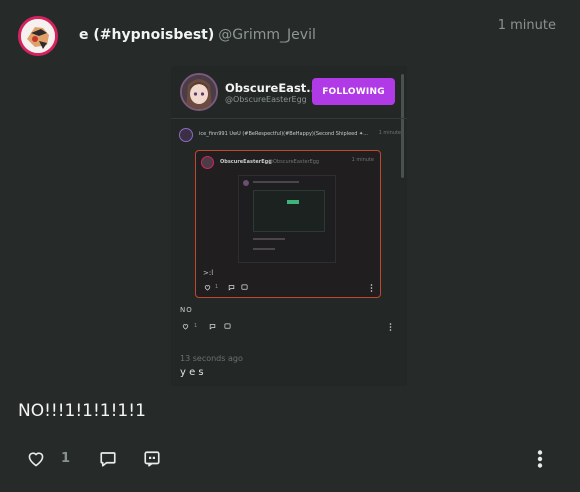 The image size is (580, 492). What do you see at coordinates (353, 91) in the screenshot?
I see `following-button: FOLLOWING` at bounding box center [353, 91].